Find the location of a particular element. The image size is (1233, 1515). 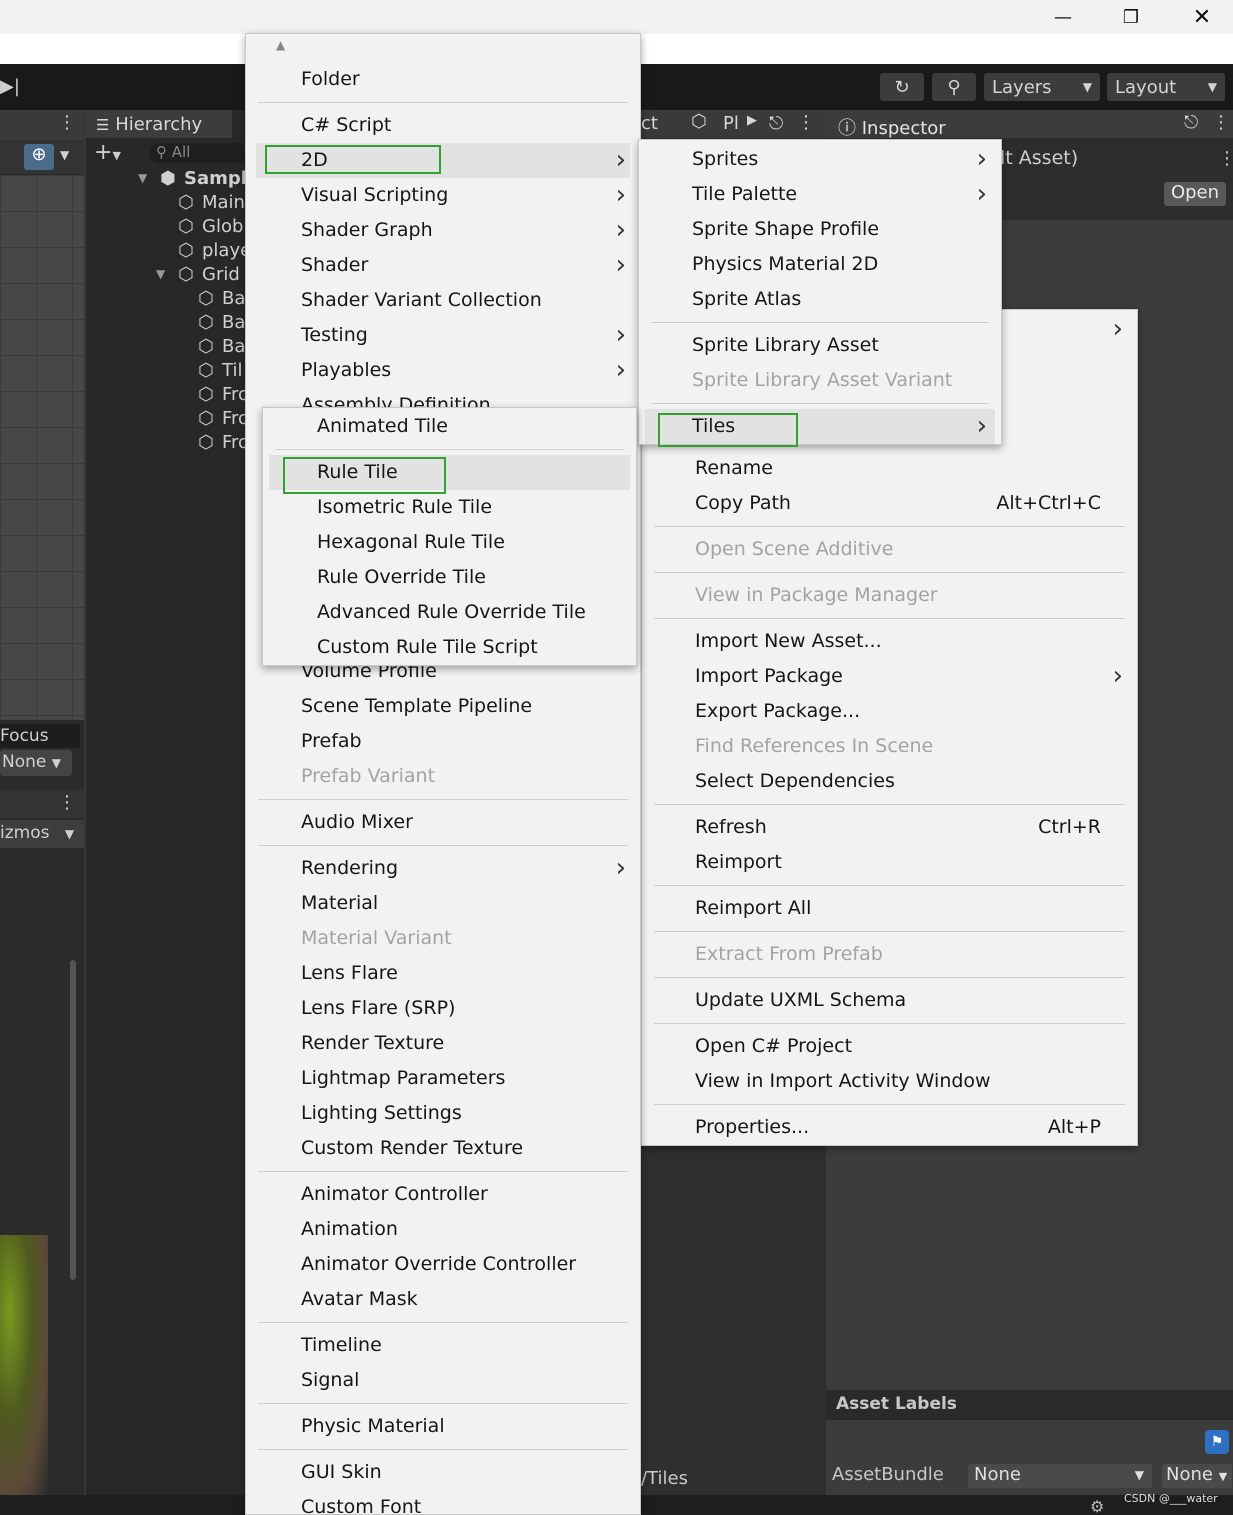

layout-dropdown: Layout ▼ is located at coordinates (1166, 87).